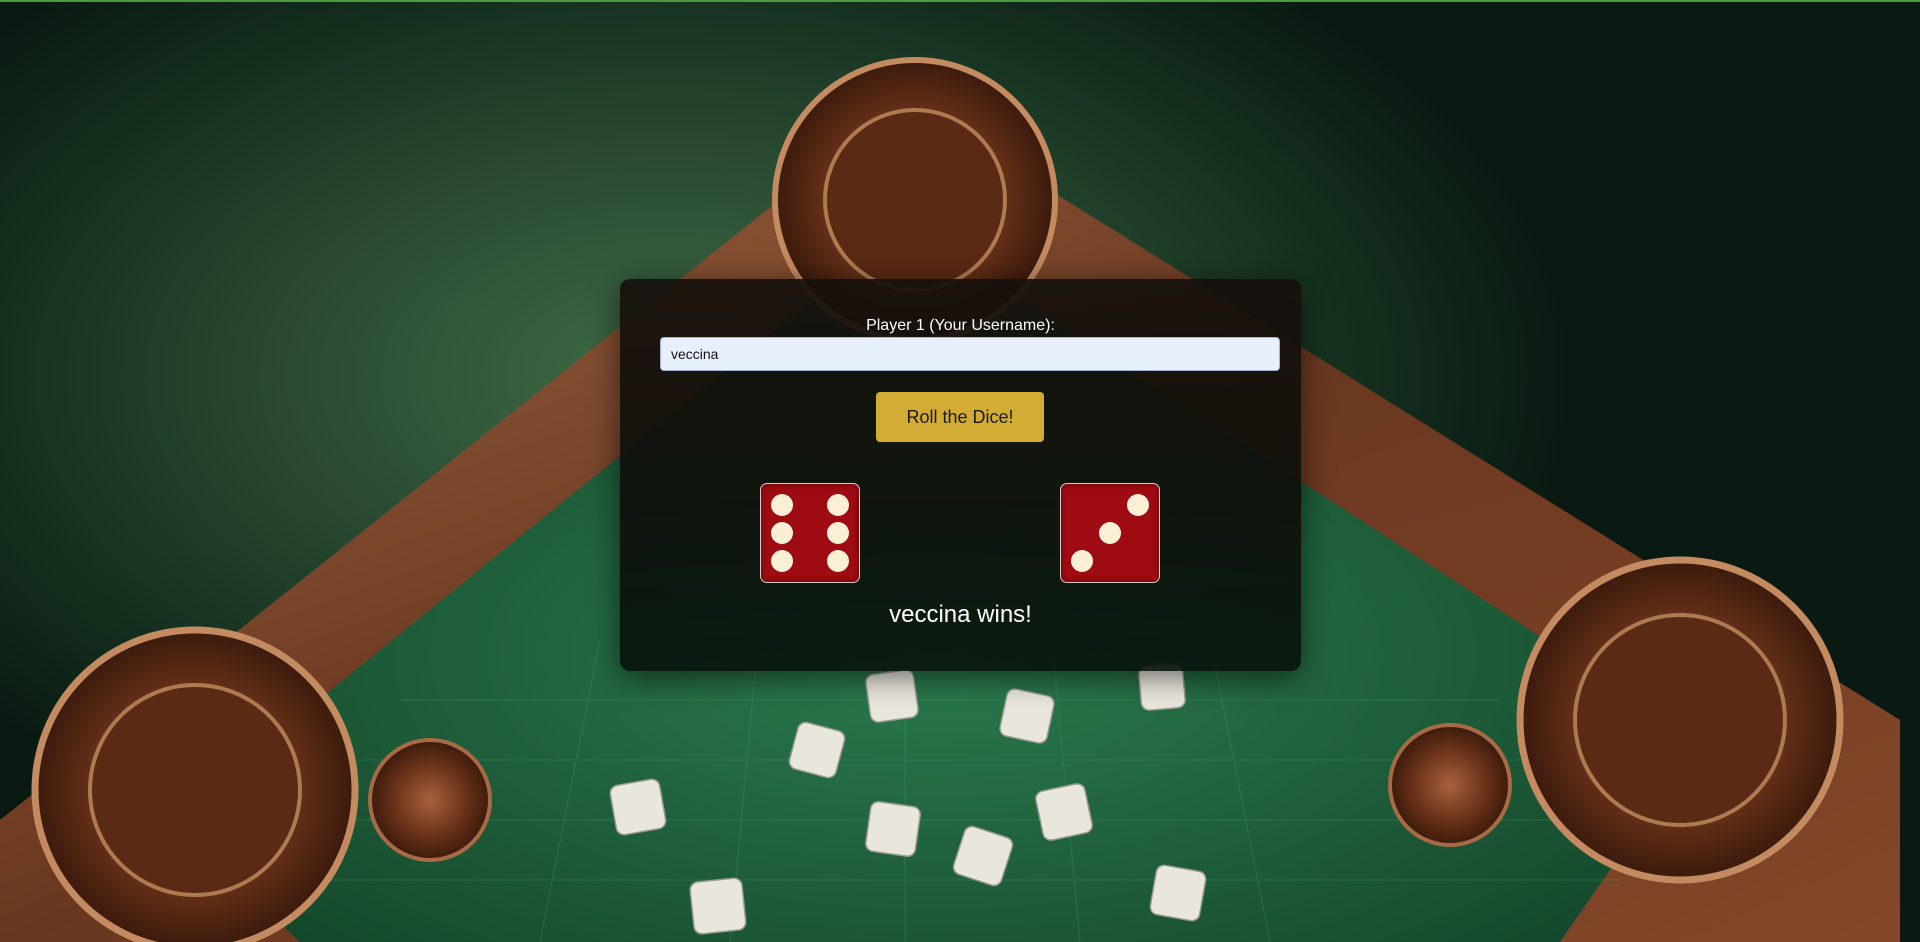 The image size is (1920, 942). What do you see at coordinates (960, 325) in the screenshot?
I see `player-label: Player 1 (Your Username):` at bounding box center [960, 325].